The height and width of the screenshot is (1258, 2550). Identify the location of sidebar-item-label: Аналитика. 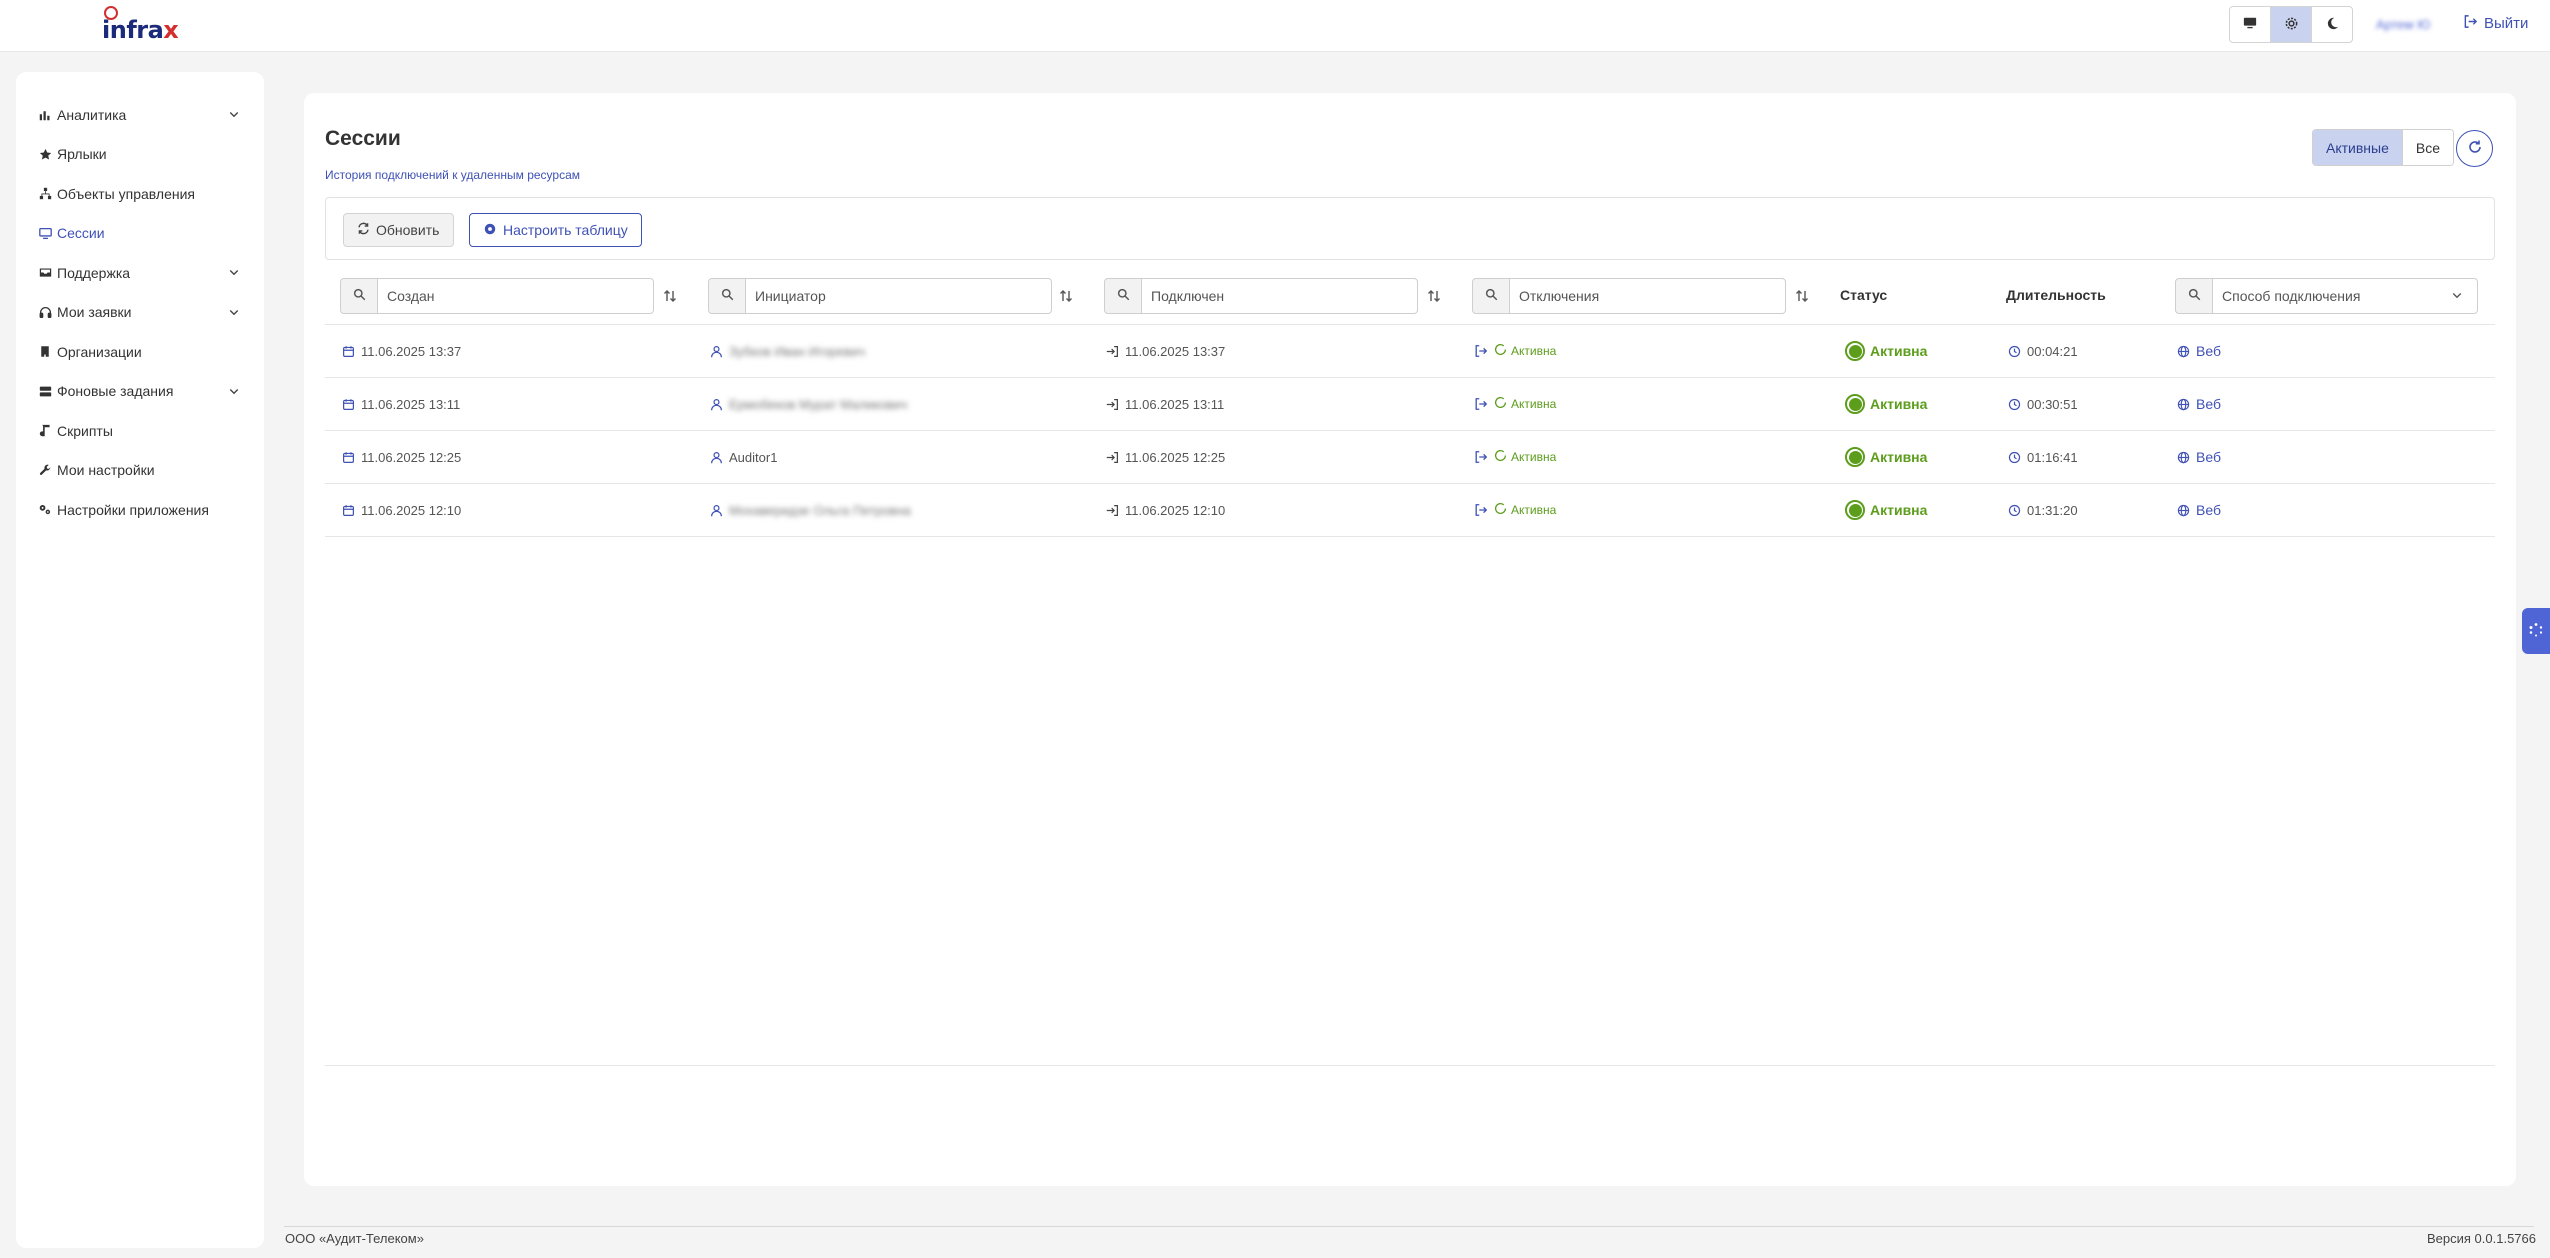
(92, 114).